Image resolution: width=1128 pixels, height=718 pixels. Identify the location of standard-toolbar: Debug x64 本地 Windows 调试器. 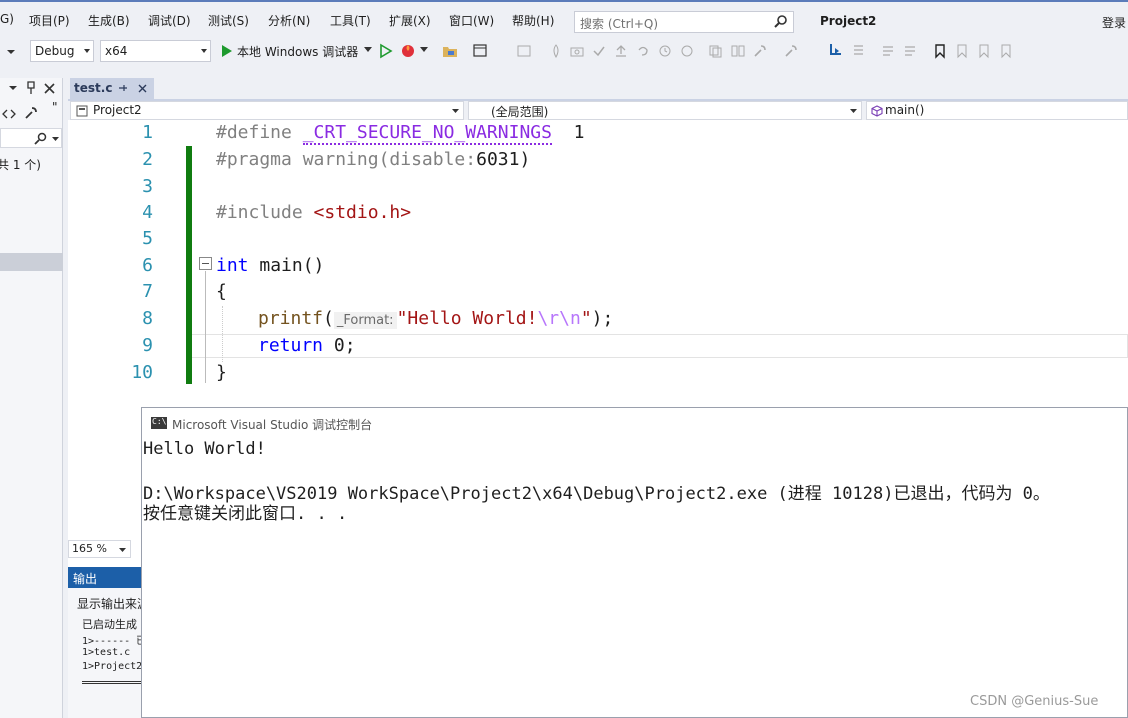
(564, 51).